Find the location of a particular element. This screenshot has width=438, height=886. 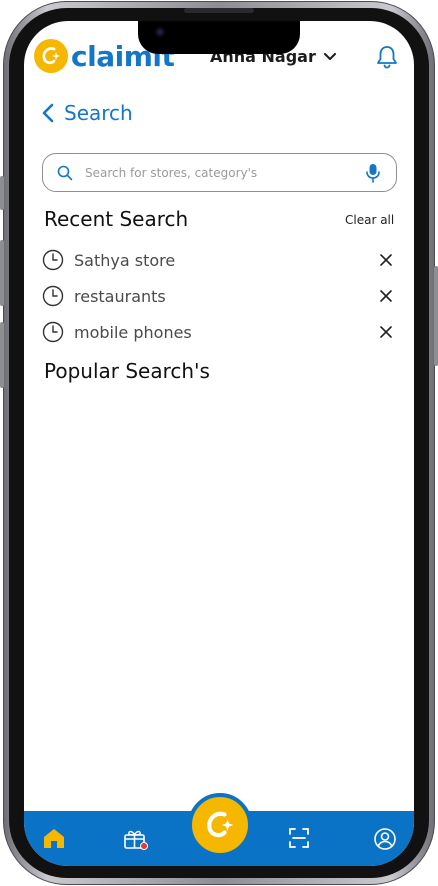

recent-item: restaurants is located at coordinates (218, 296).